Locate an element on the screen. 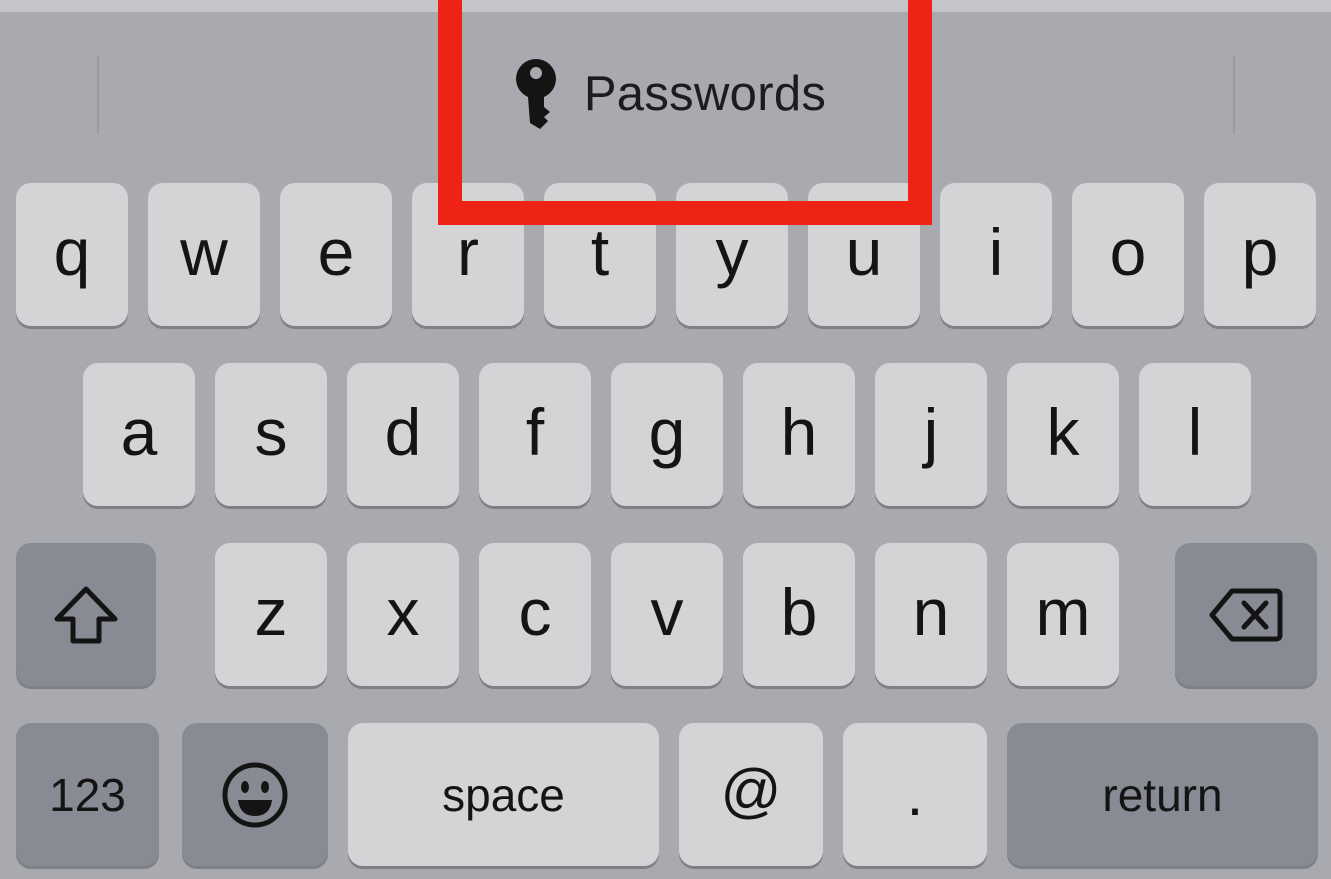  key-a: a is located at coordinates (139, 434).